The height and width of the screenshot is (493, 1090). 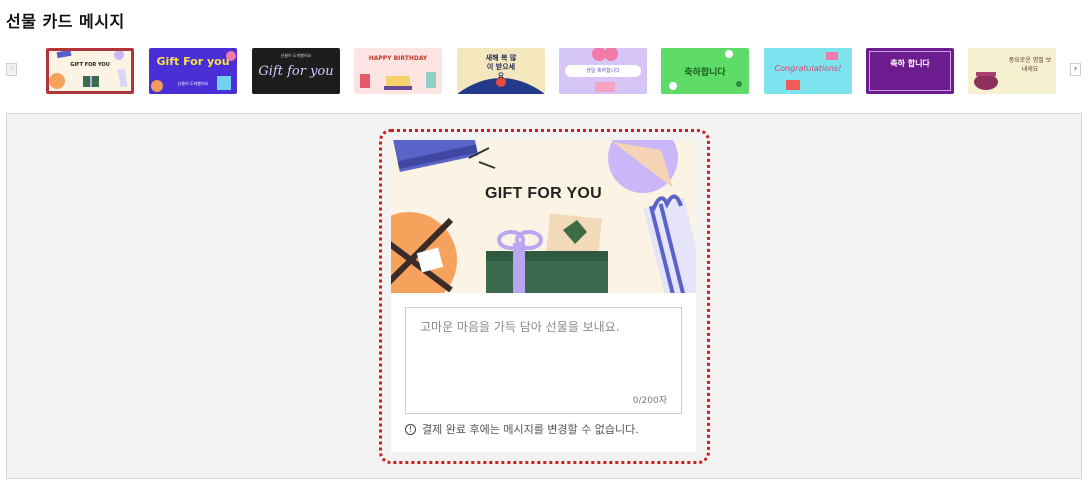 I want to click on card-thumbnail-gift-for-you: GIFT FOR YOU, so click(x=90, y=71).